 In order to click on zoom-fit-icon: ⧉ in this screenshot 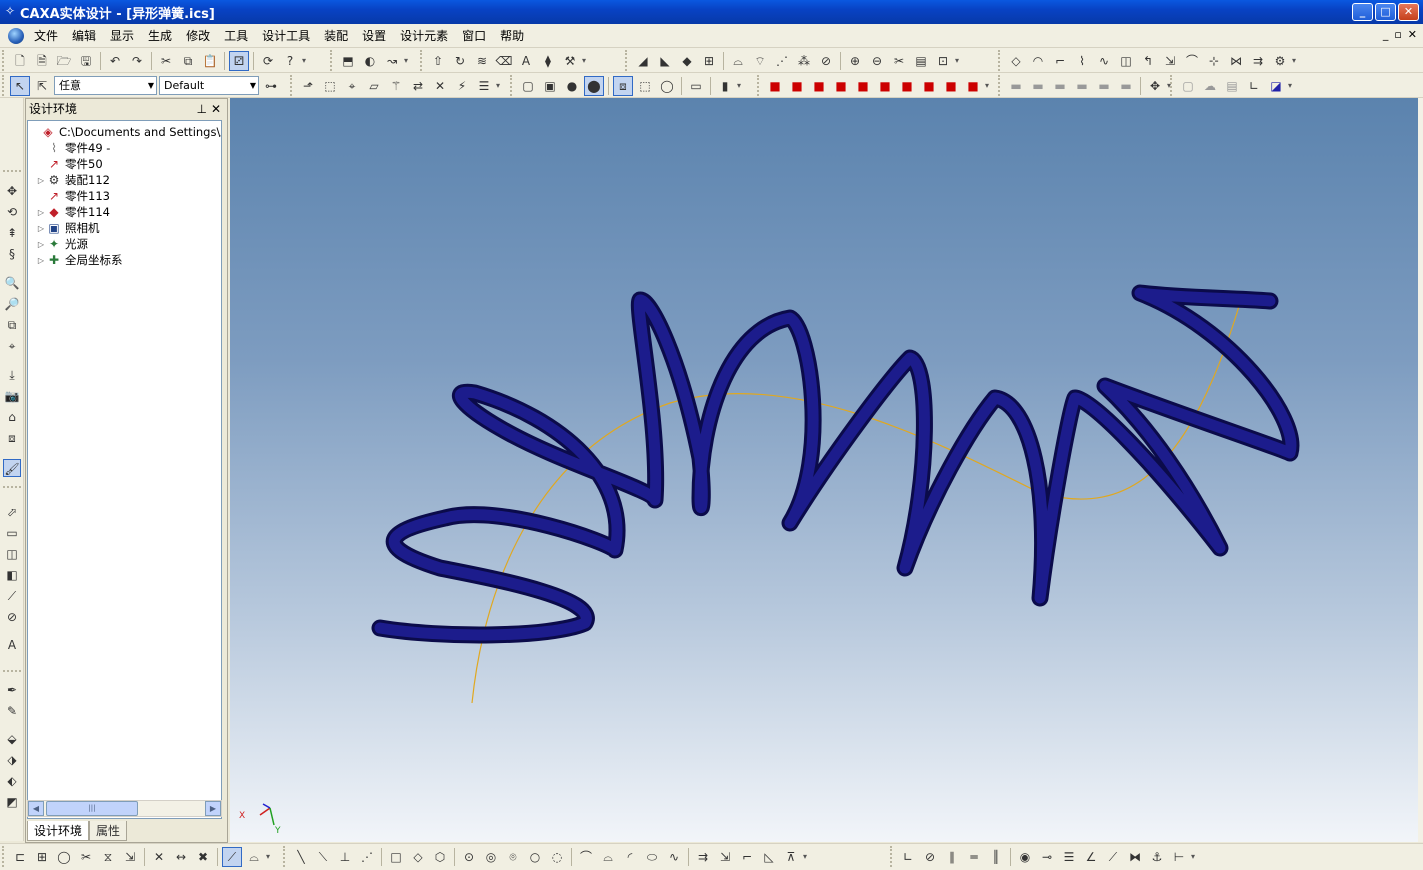, I will do `click(12, 325)`.